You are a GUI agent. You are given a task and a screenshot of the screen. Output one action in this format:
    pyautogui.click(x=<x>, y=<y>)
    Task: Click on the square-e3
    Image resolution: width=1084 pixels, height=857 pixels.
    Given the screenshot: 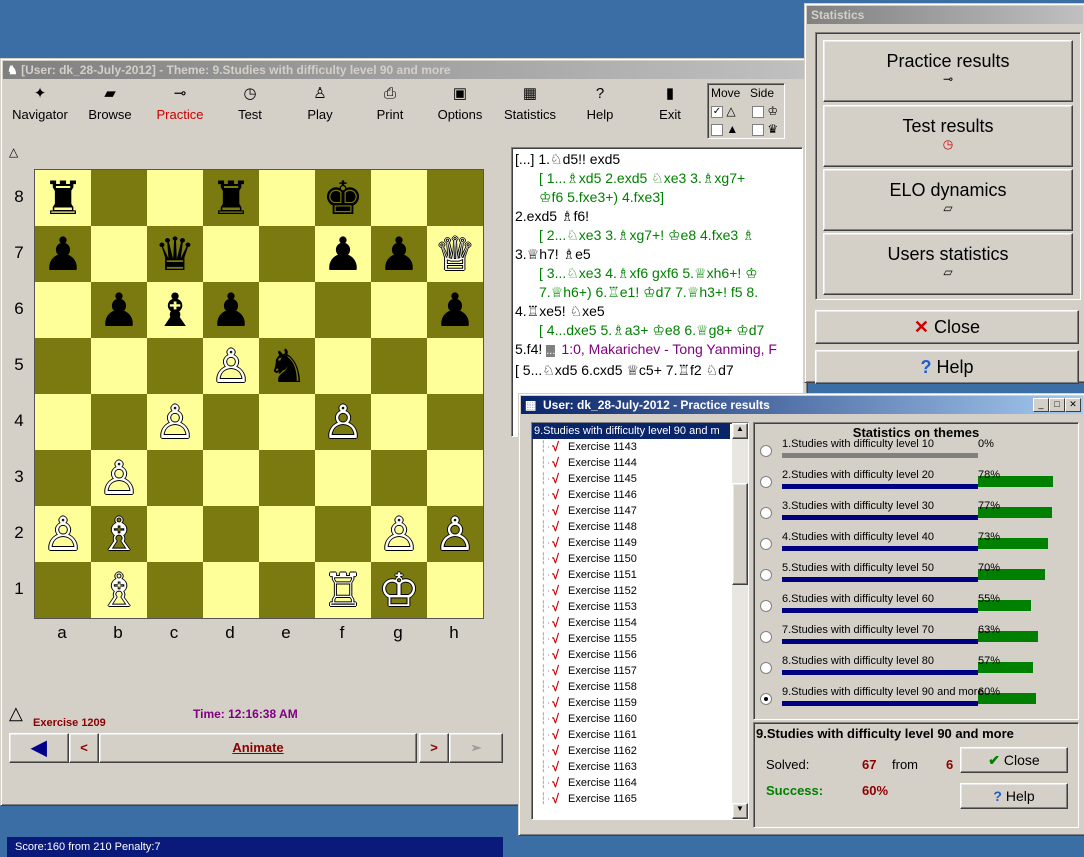 What is the action you would take?
    pyautogui.click(x=287, y=478)
    